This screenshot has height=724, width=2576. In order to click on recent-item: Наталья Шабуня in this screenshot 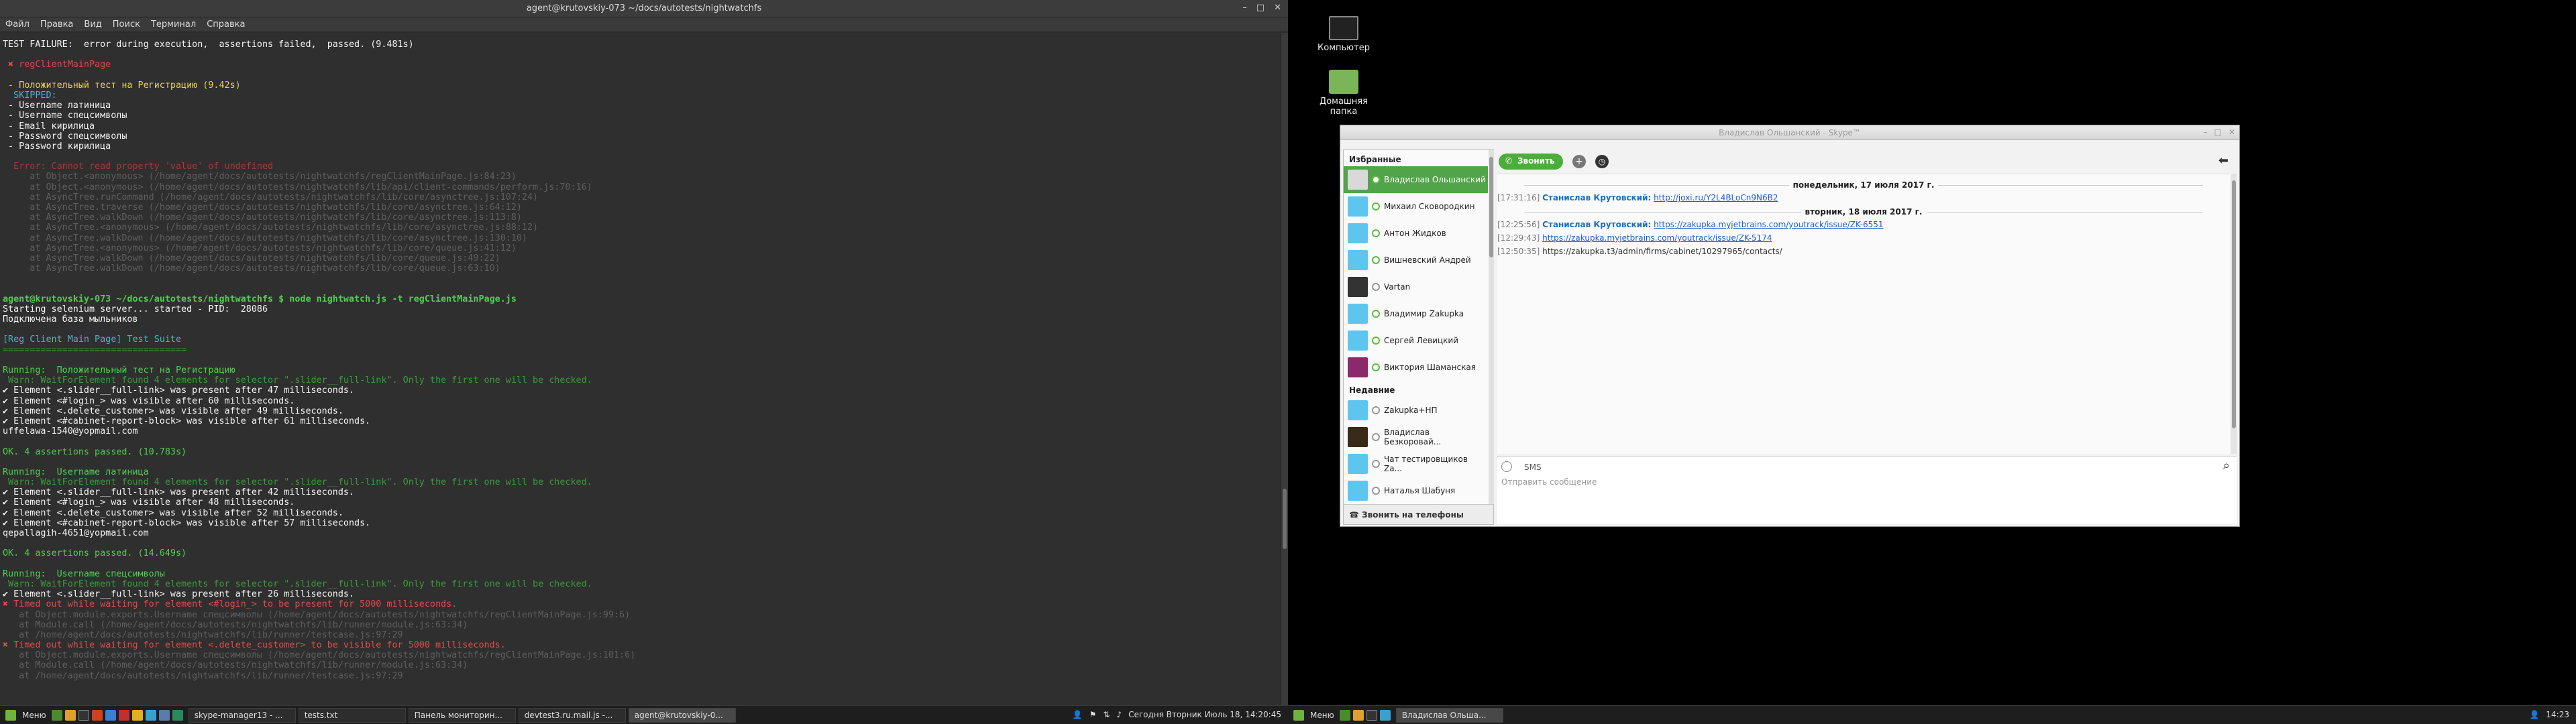, I will do `click(1416, 491)`.